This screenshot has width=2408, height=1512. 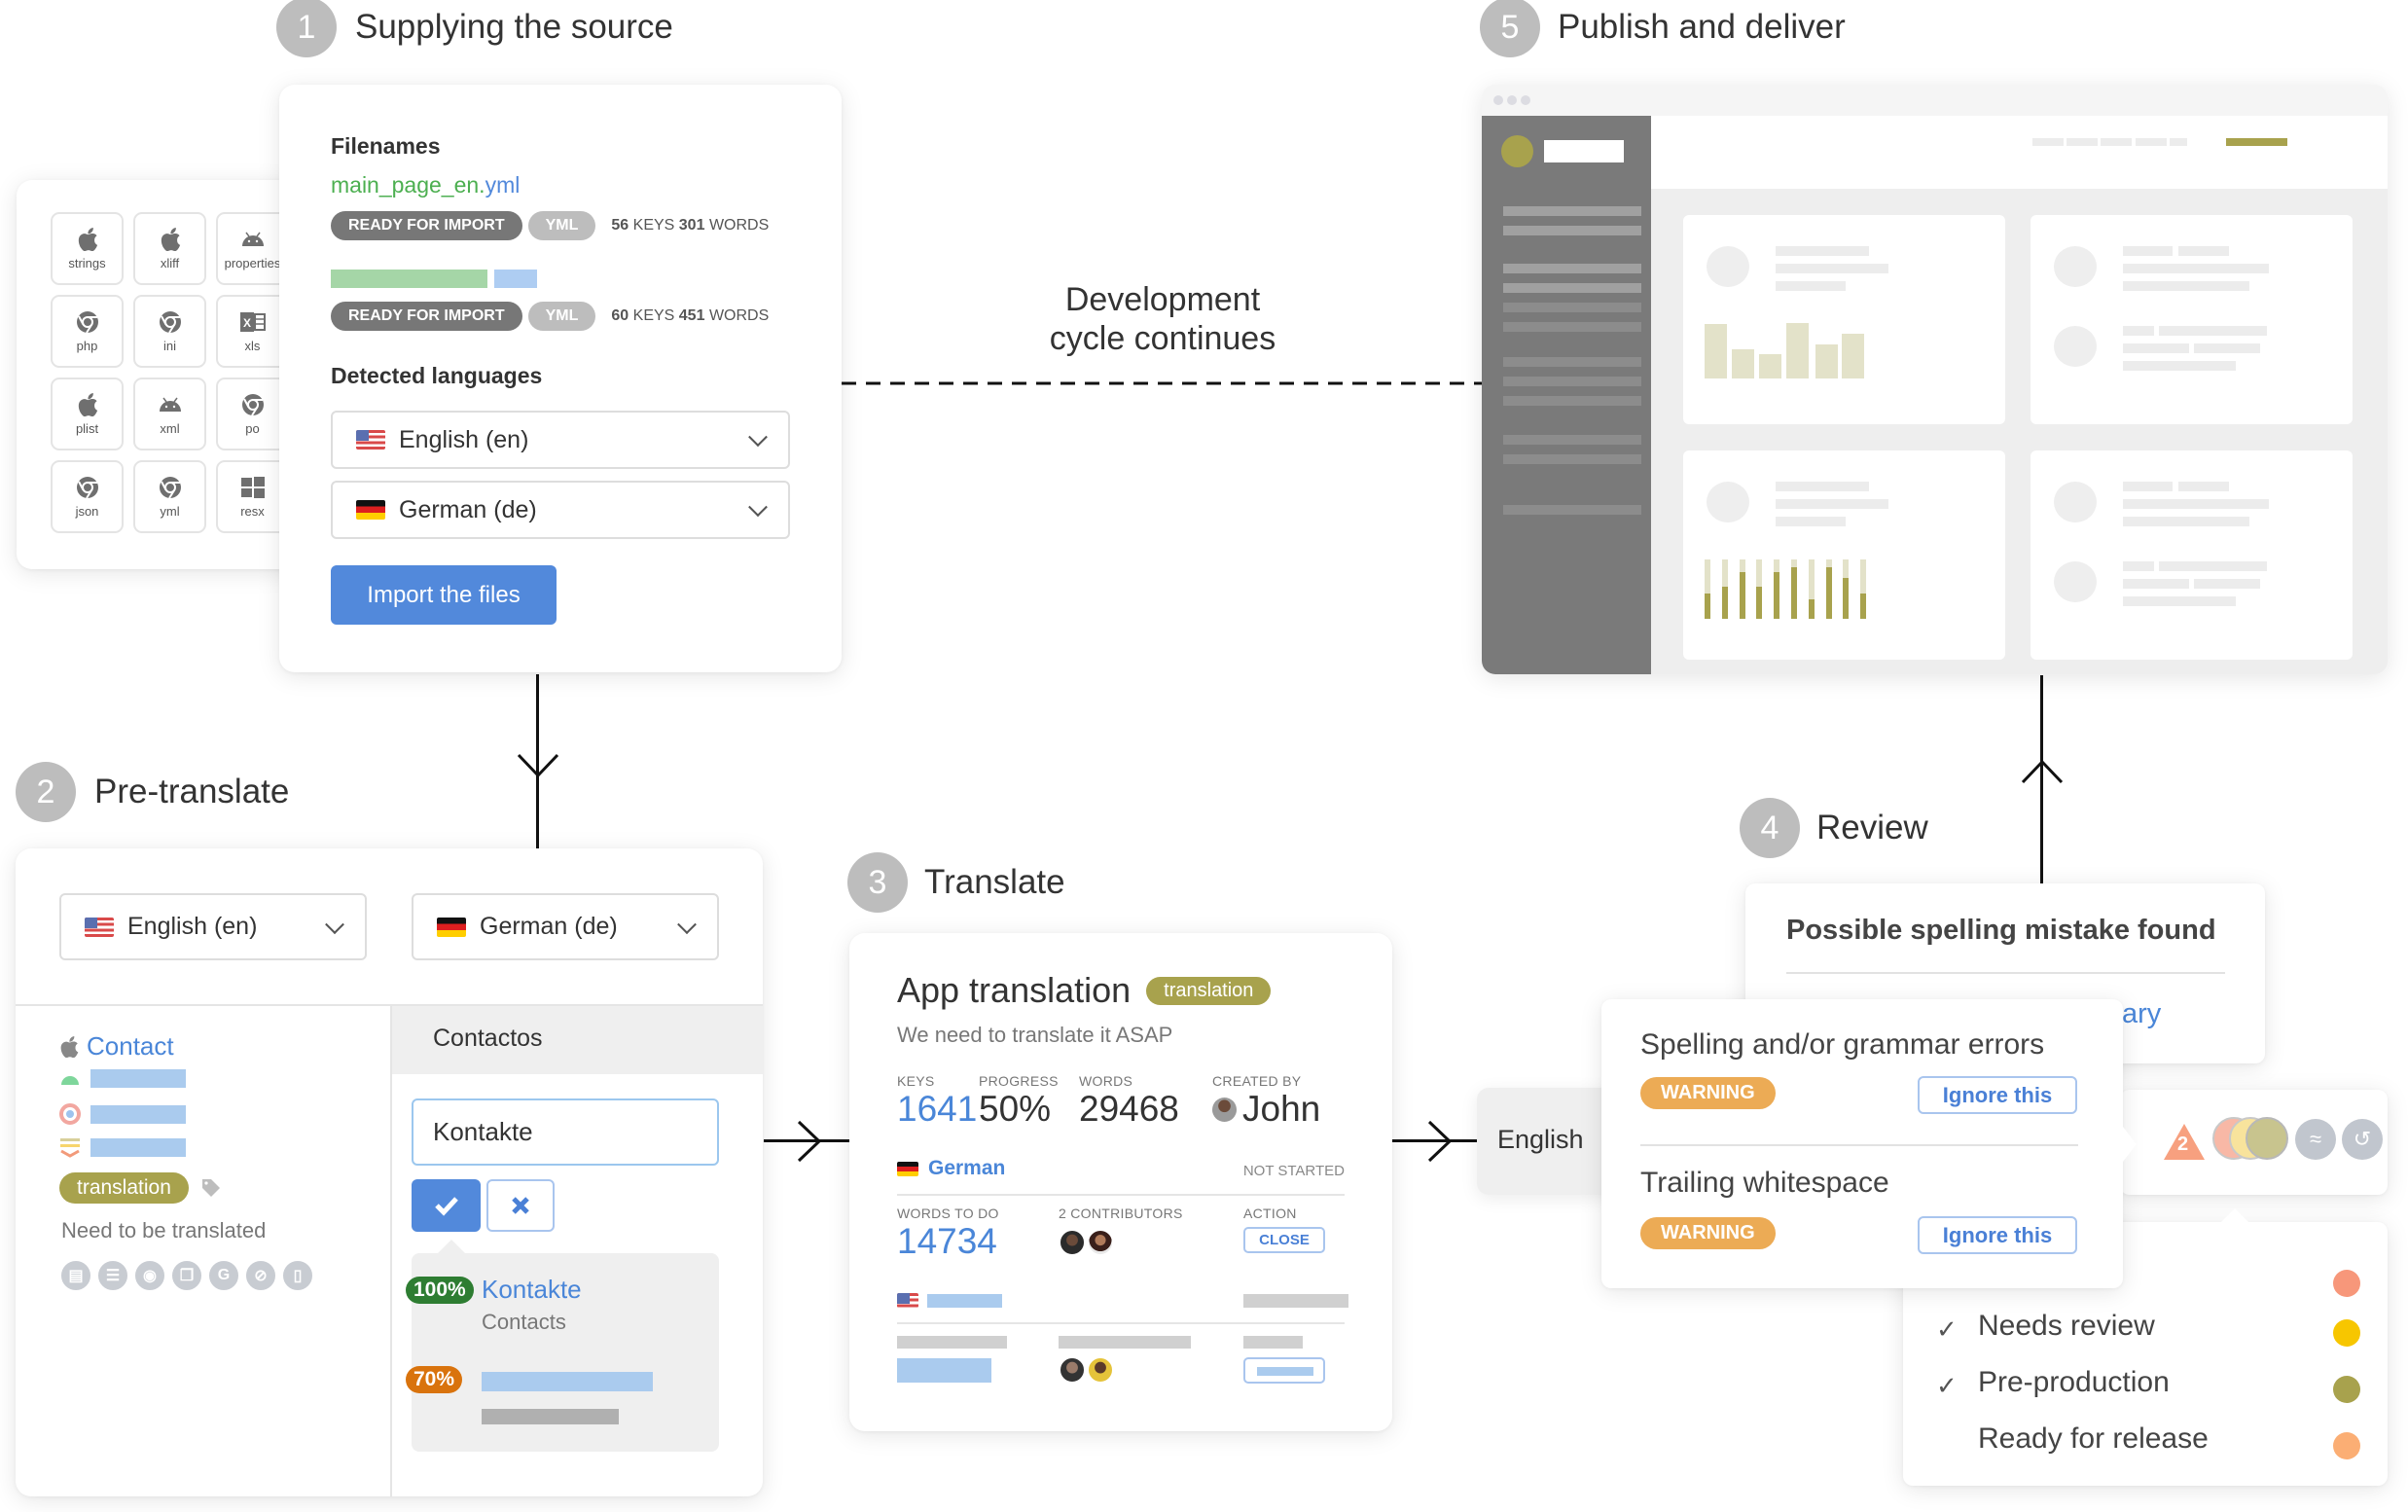 What do you see at coordinates (2267, 1138) in the screenshot?
I see `status-circle-olive` at bounding box center [2267, 1138].